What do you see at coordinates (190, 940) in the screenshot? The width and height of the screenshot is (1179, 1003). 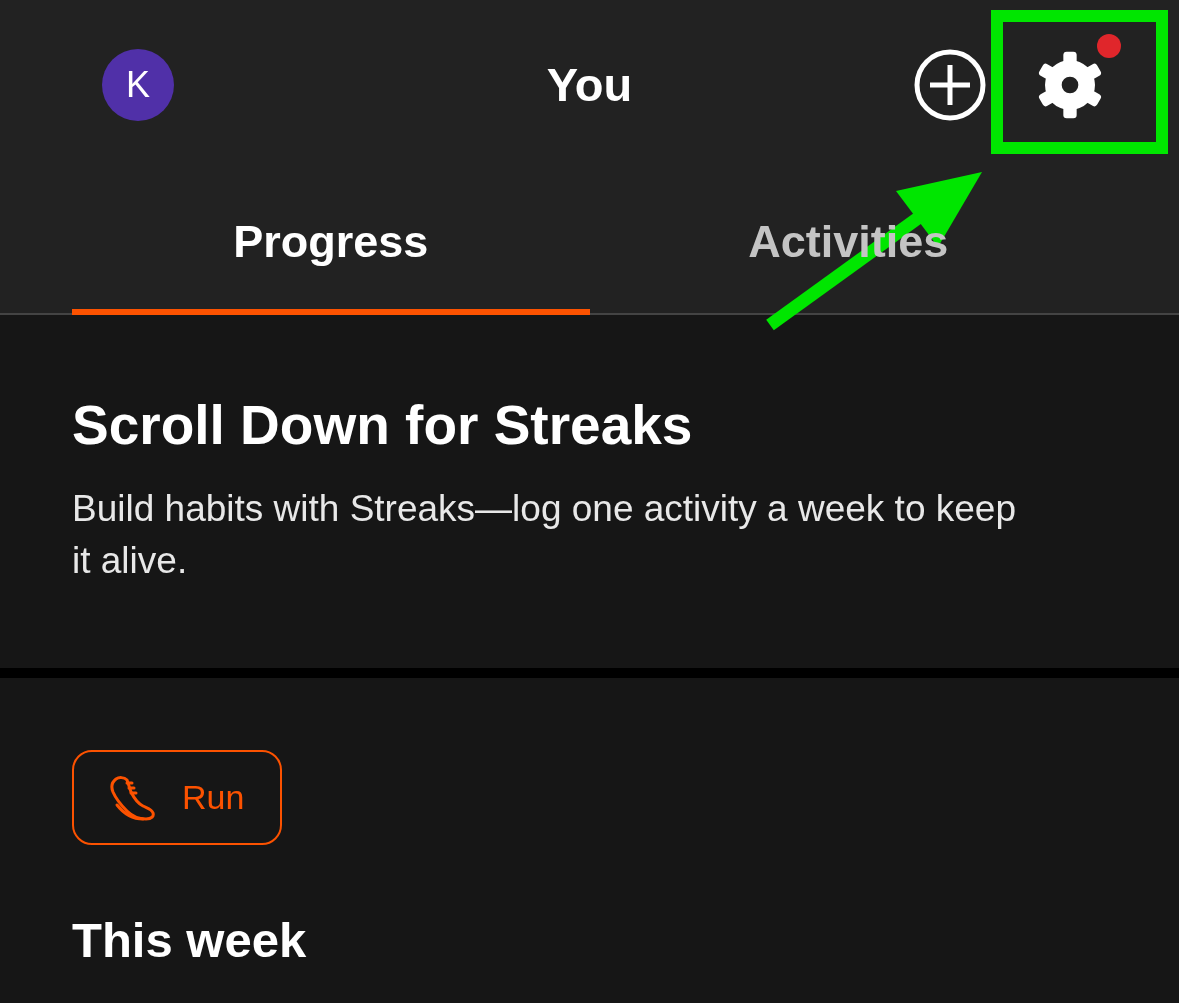 I see `section-title: This week` at bounding box center [190, 940].